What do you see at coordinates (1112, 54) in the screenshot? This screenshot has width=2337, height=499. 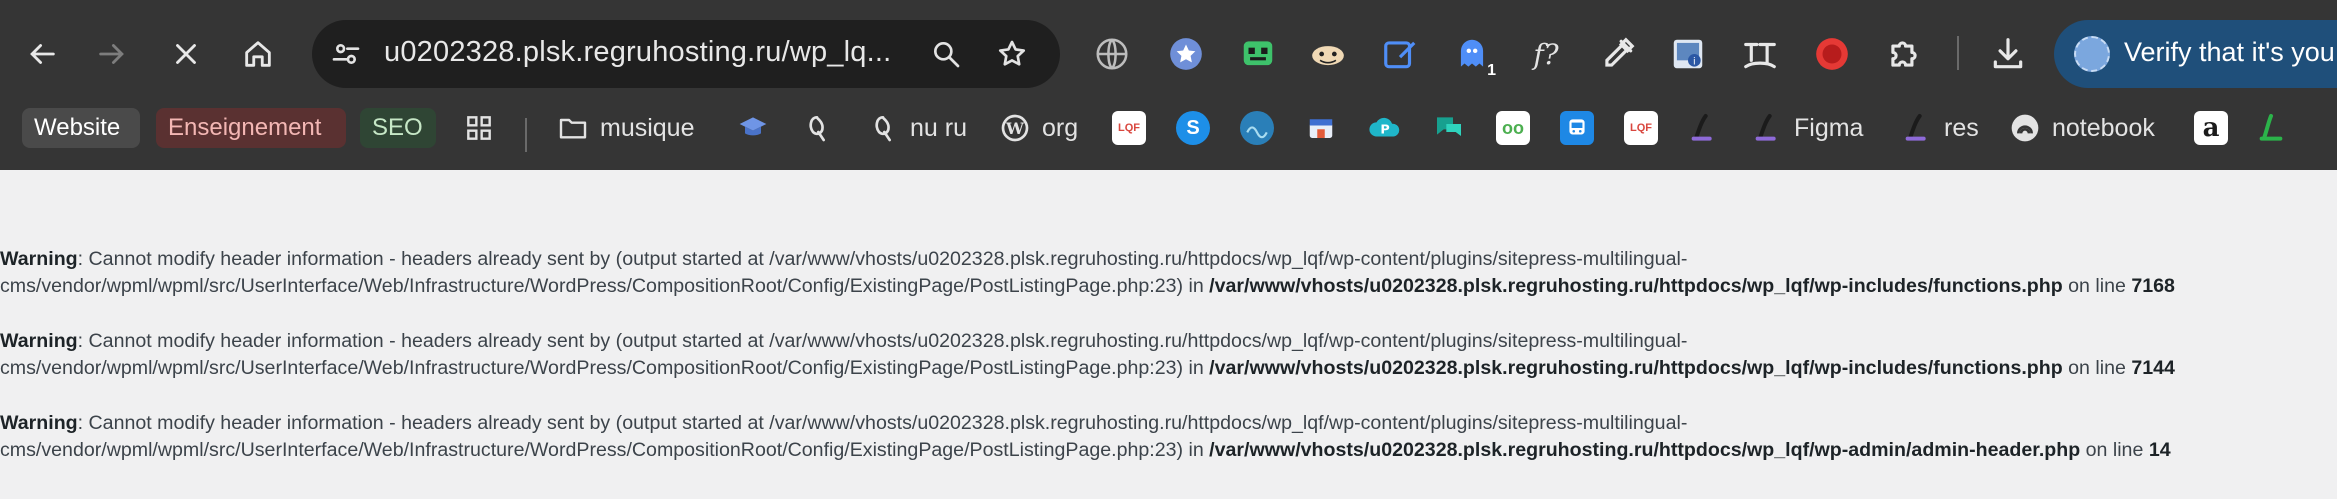 I see `globe-icon` at bounding box center [1112, 54].